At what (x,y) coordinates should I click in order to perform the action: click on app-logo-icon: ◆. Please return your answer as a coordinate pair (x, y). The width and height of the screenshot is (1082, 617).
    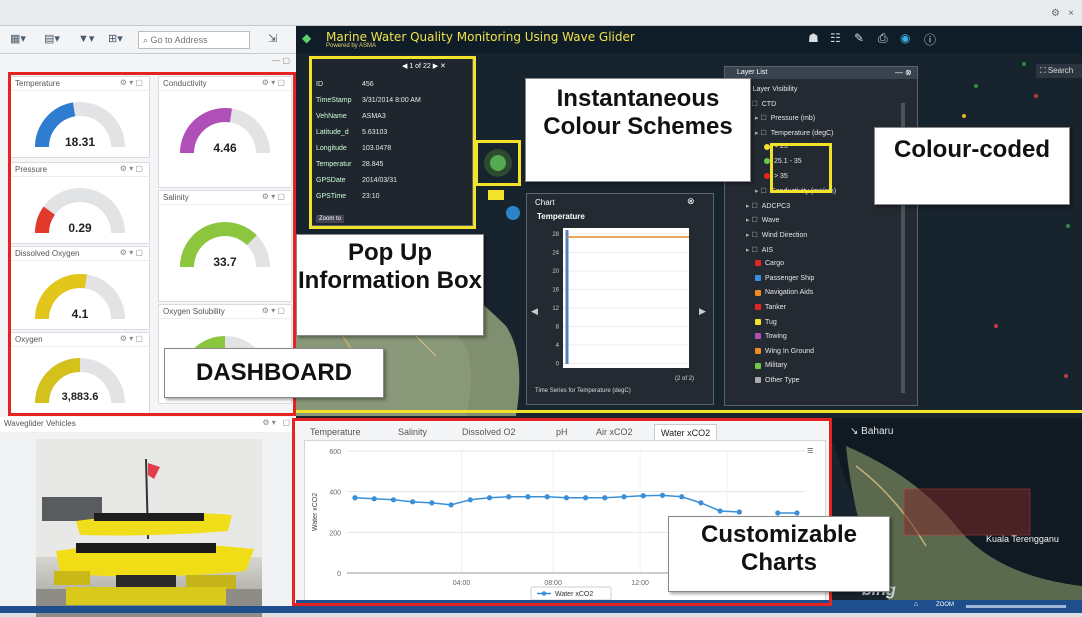
    Looking at the image, I should click on (307, 38).